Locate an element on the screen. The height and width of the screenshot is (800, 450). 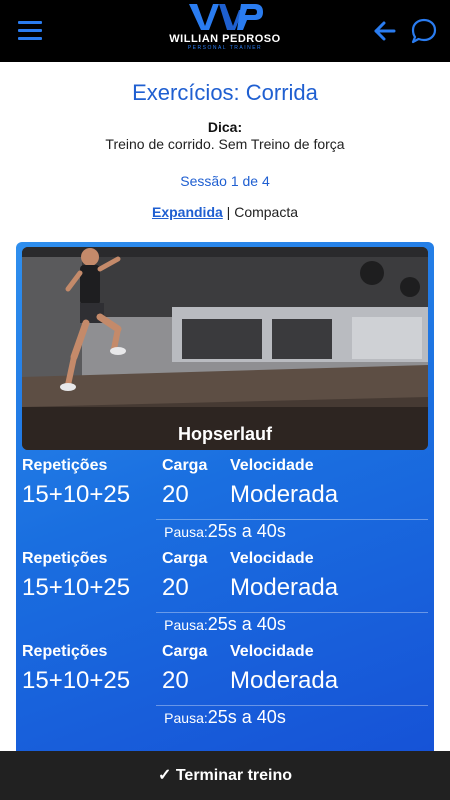
app-header: WILLIAN PEDROSO PERSONAL TRAINER is located at coordinates (225, 31).